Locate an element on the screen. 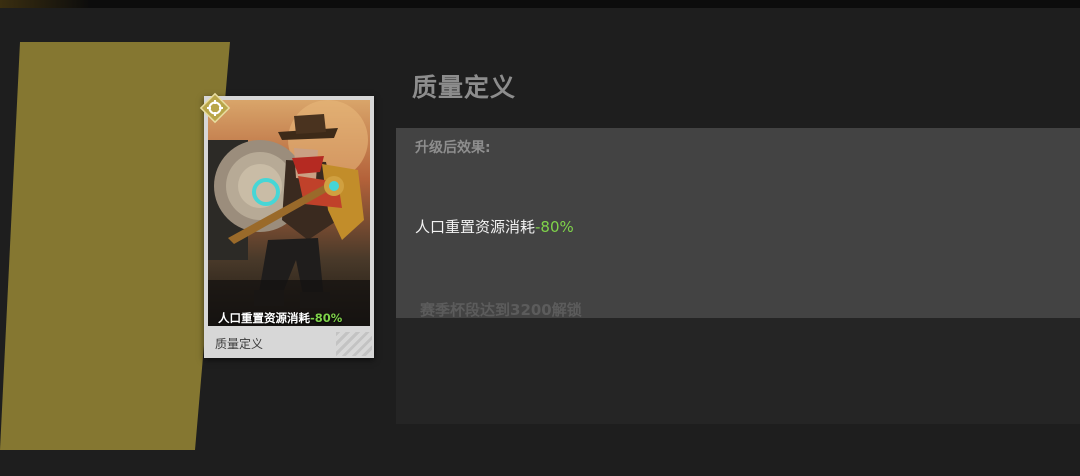  perk-card: 人口重置资源消耗-80% 质量定义 is located at coordinates (289, 227).